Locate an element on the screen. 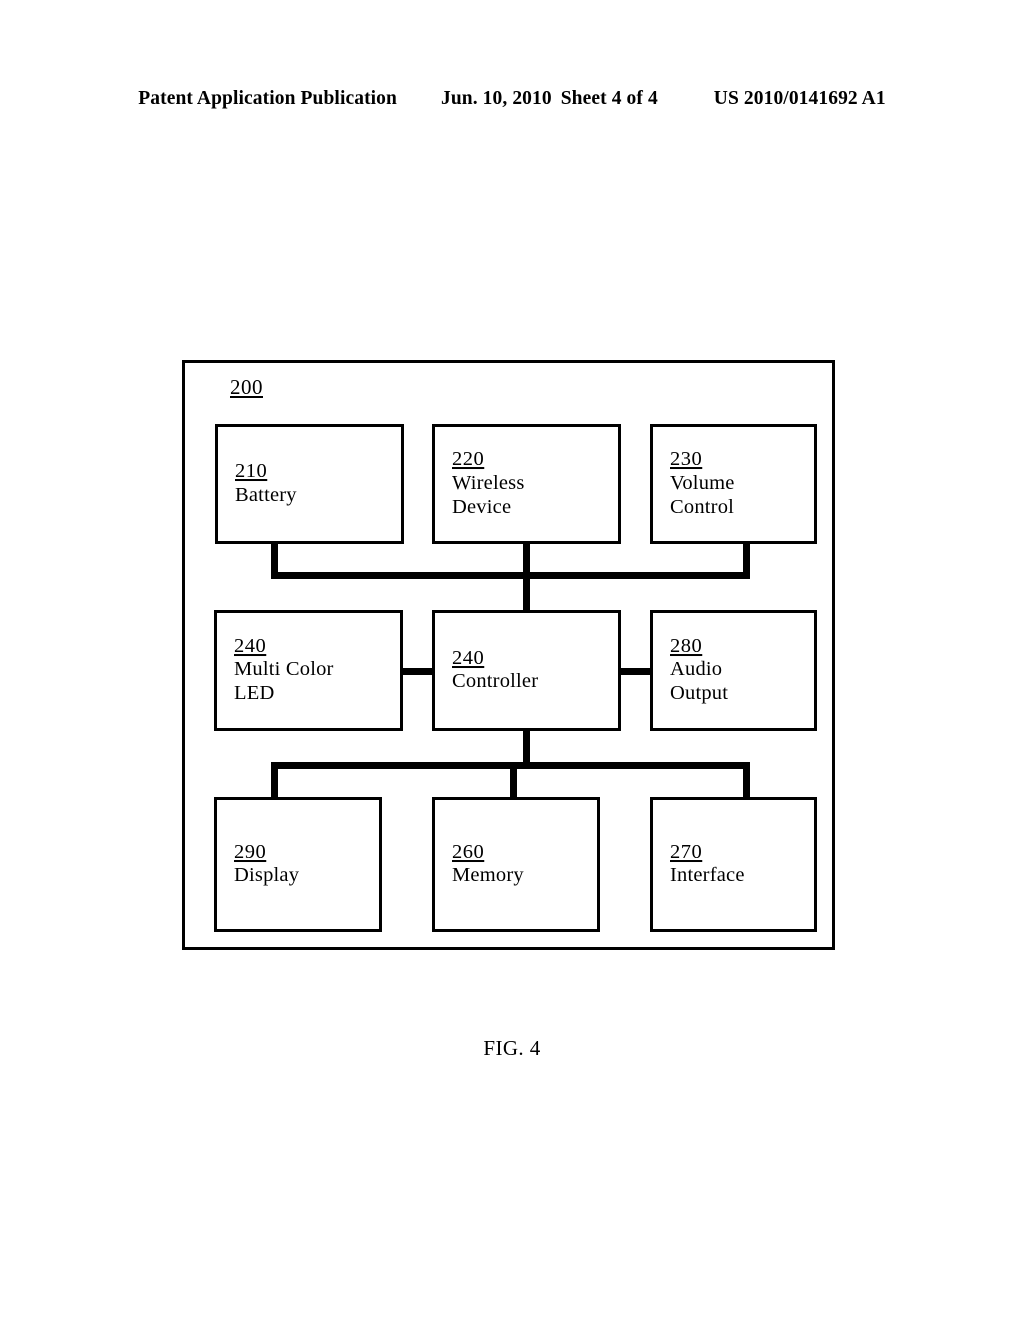 This screenshot has width=1024, height=1320. connector-led-to-controller is located at coordinates (417, 671).